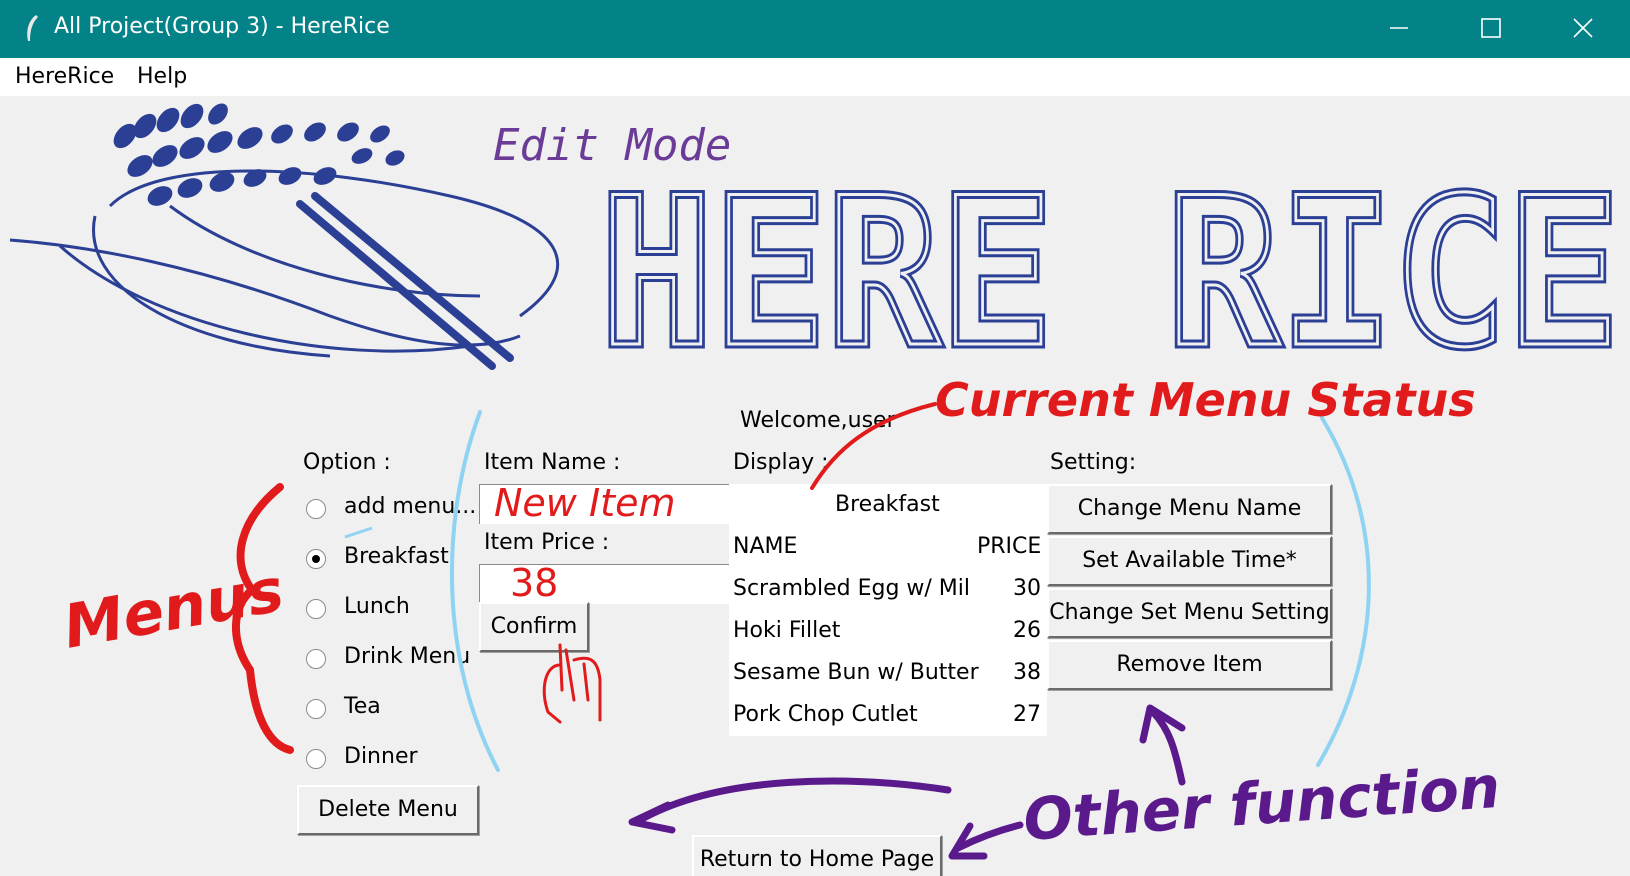 Image resolution: width=1630 pixels, height=876 pixels. What do you see at coordinates (852, 588) in the screenshot?
I see `table-row-name: Scrambled Egg w/ Mil` at bounding box center [852, 588].